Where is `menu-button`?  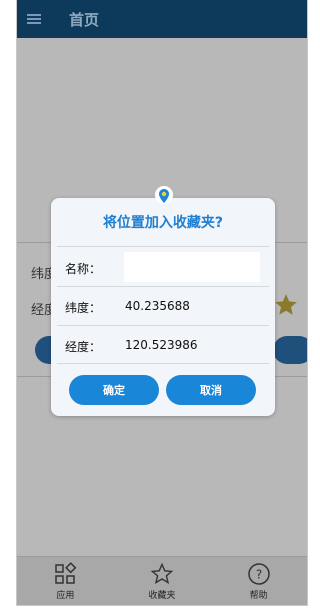
menu-button is located at coordinates (41, 19).